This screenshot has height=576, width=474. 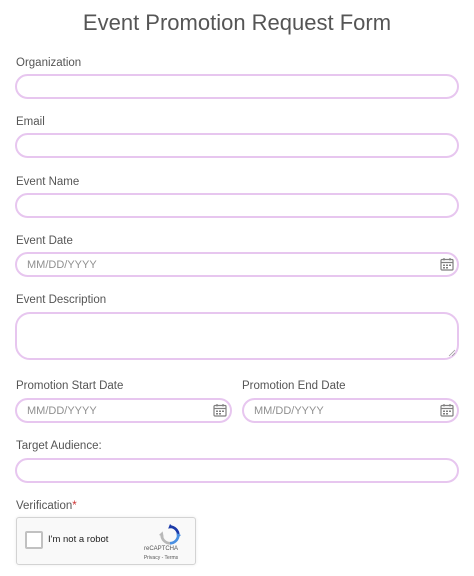 What do you see at coordinates (237, 145) in the screenshot?
I see `email-input` at bounding box center [237, 145].